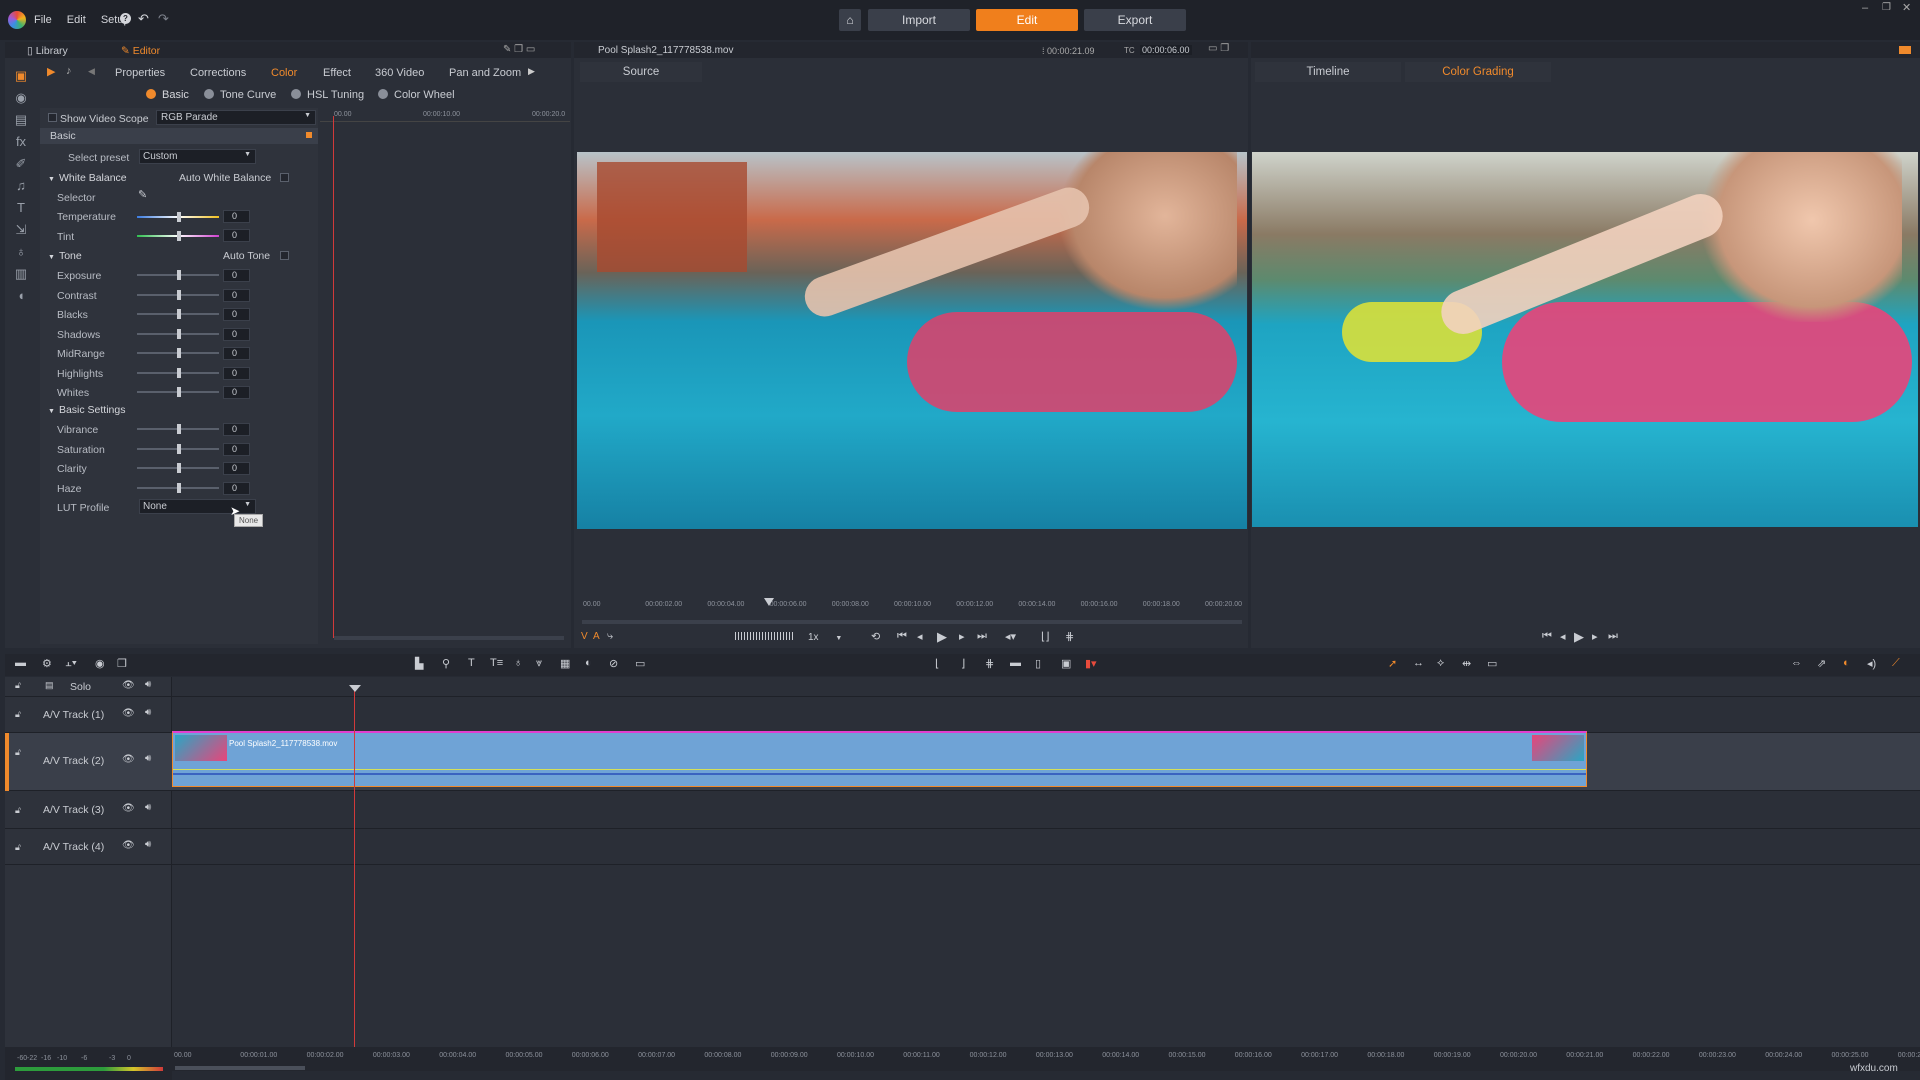 Image resolution: width=1920 pixels, height=1080 pixels. Describe the element at coordinates (240, 1068) in the screenshot. I see `timeline-scrollbar` at that location.